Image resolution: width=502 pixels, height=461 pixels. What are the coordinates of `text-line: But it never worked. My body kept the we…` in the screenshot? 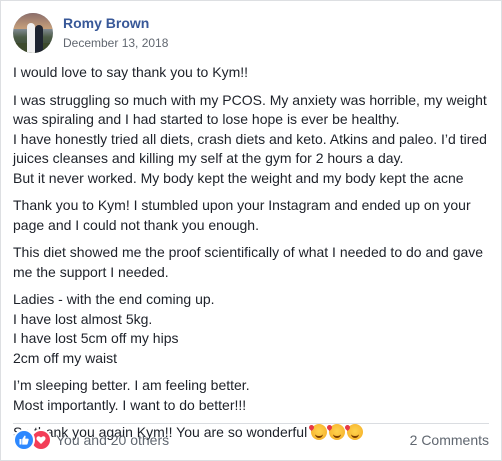 It's located at (238, 177).